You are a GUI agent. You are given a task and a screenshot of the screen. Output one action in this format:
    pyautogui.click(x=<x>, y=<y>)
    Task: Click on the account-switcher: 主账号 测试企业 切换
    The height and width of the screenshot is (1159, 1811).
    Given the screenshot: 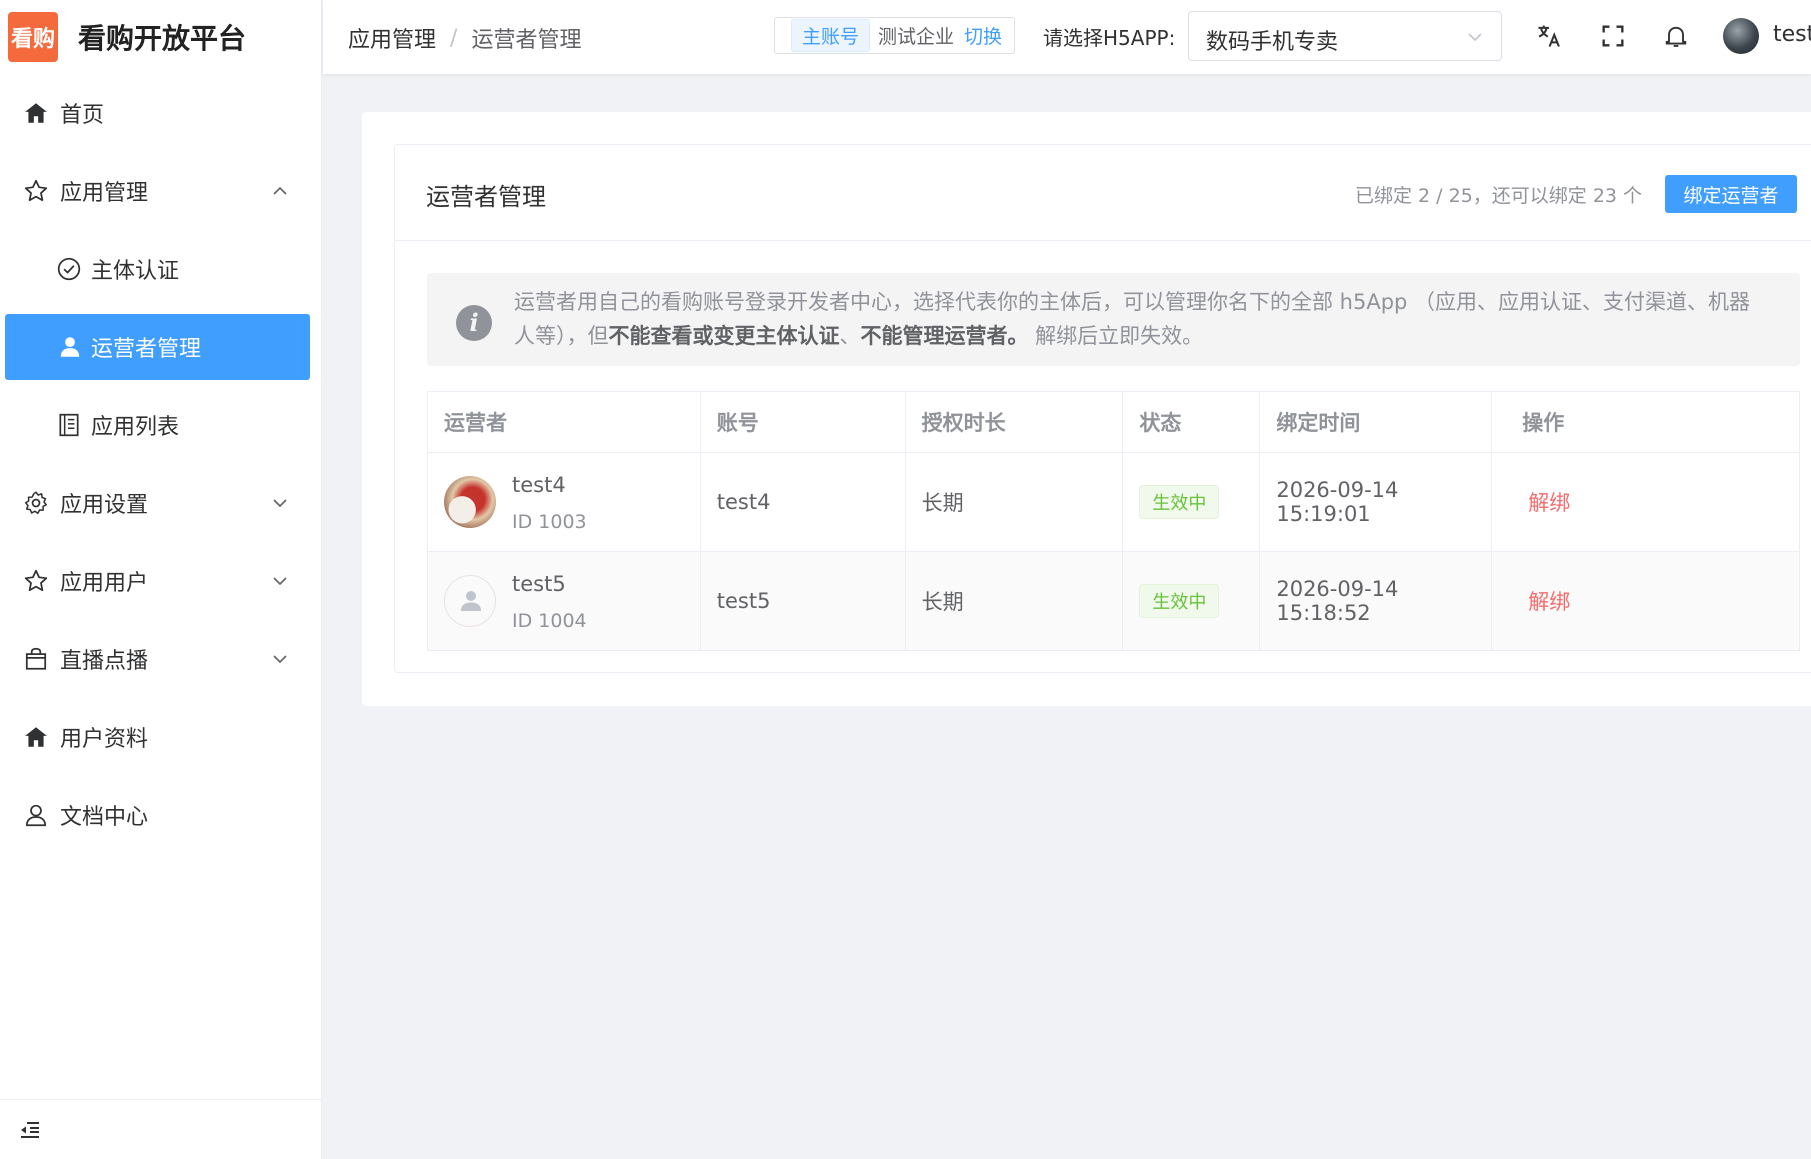 What is the action you would take?
    pyautogui.click(x=895, y=35)
    